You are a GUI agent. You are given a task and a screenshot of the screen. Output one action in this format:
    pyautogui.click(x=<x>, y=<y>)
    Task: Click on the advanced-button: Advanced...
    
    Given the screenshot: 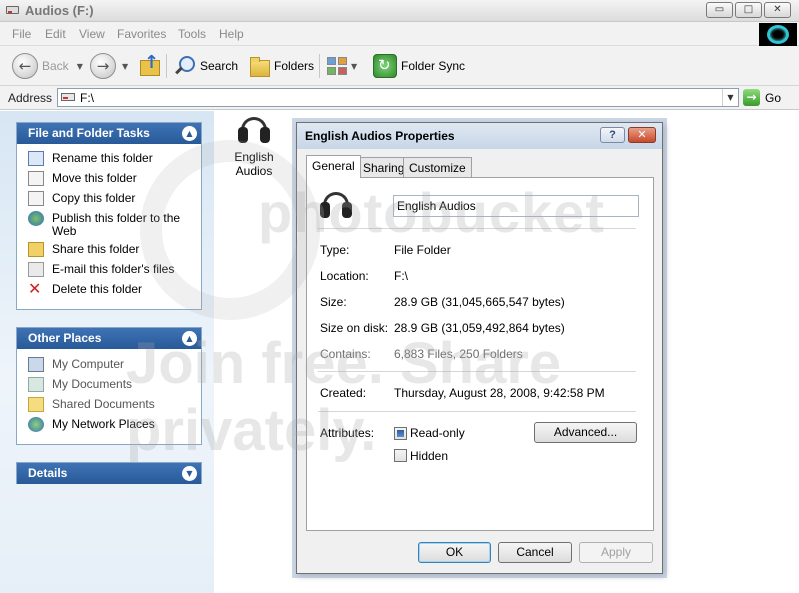 What is the action you would take?
    pyautogui.click(x=585, y=432)
    